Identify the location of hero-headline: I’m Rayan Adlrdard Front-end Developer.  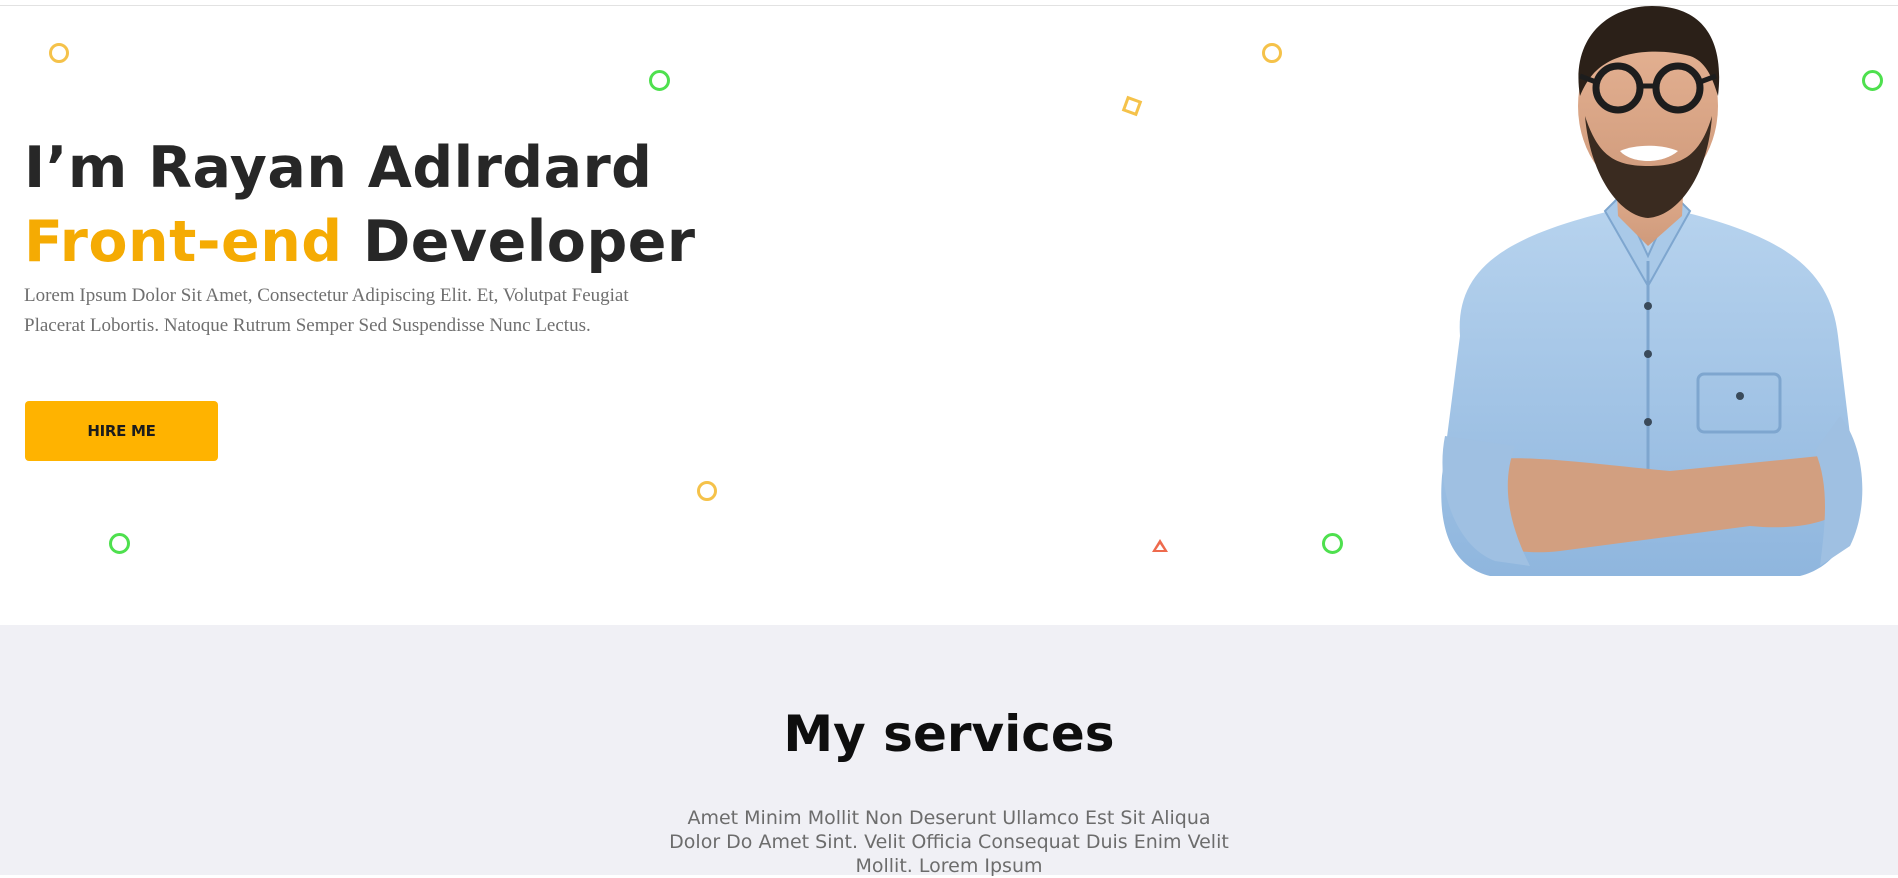
(360, 205).